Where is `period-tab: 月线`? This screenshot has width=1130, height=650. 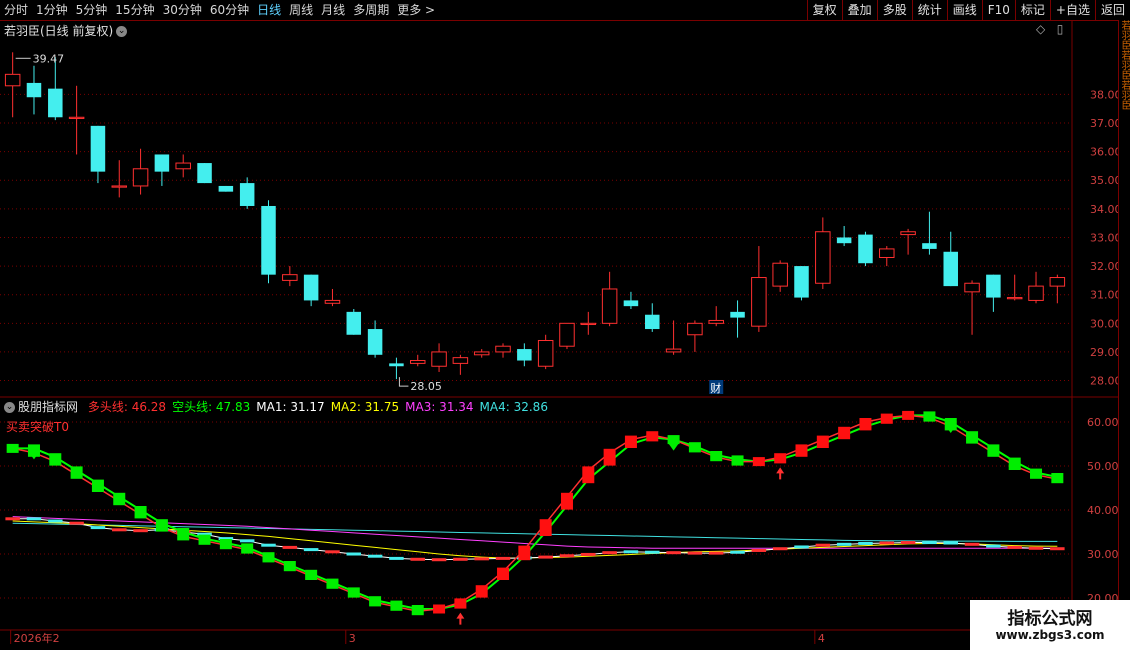
period-tab: 月线 is located at coordinates (333, 10).